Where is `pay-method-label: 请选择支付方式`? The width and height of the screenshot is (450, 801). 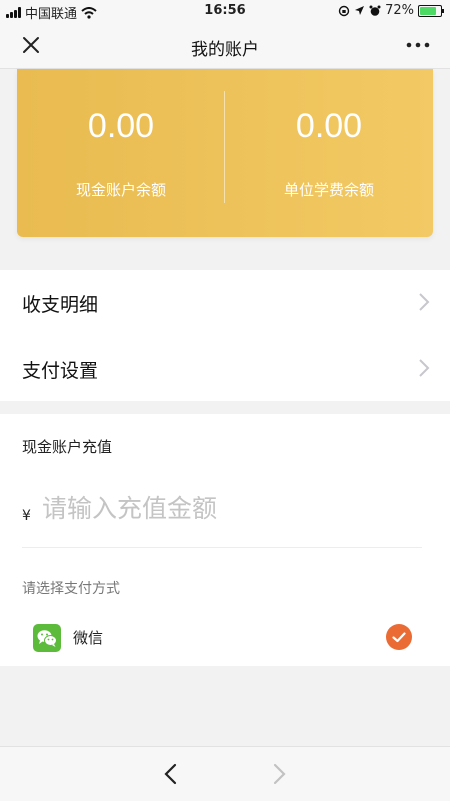 pay-method-label: 请选择支付方式 is located at coordinates (71, 589).